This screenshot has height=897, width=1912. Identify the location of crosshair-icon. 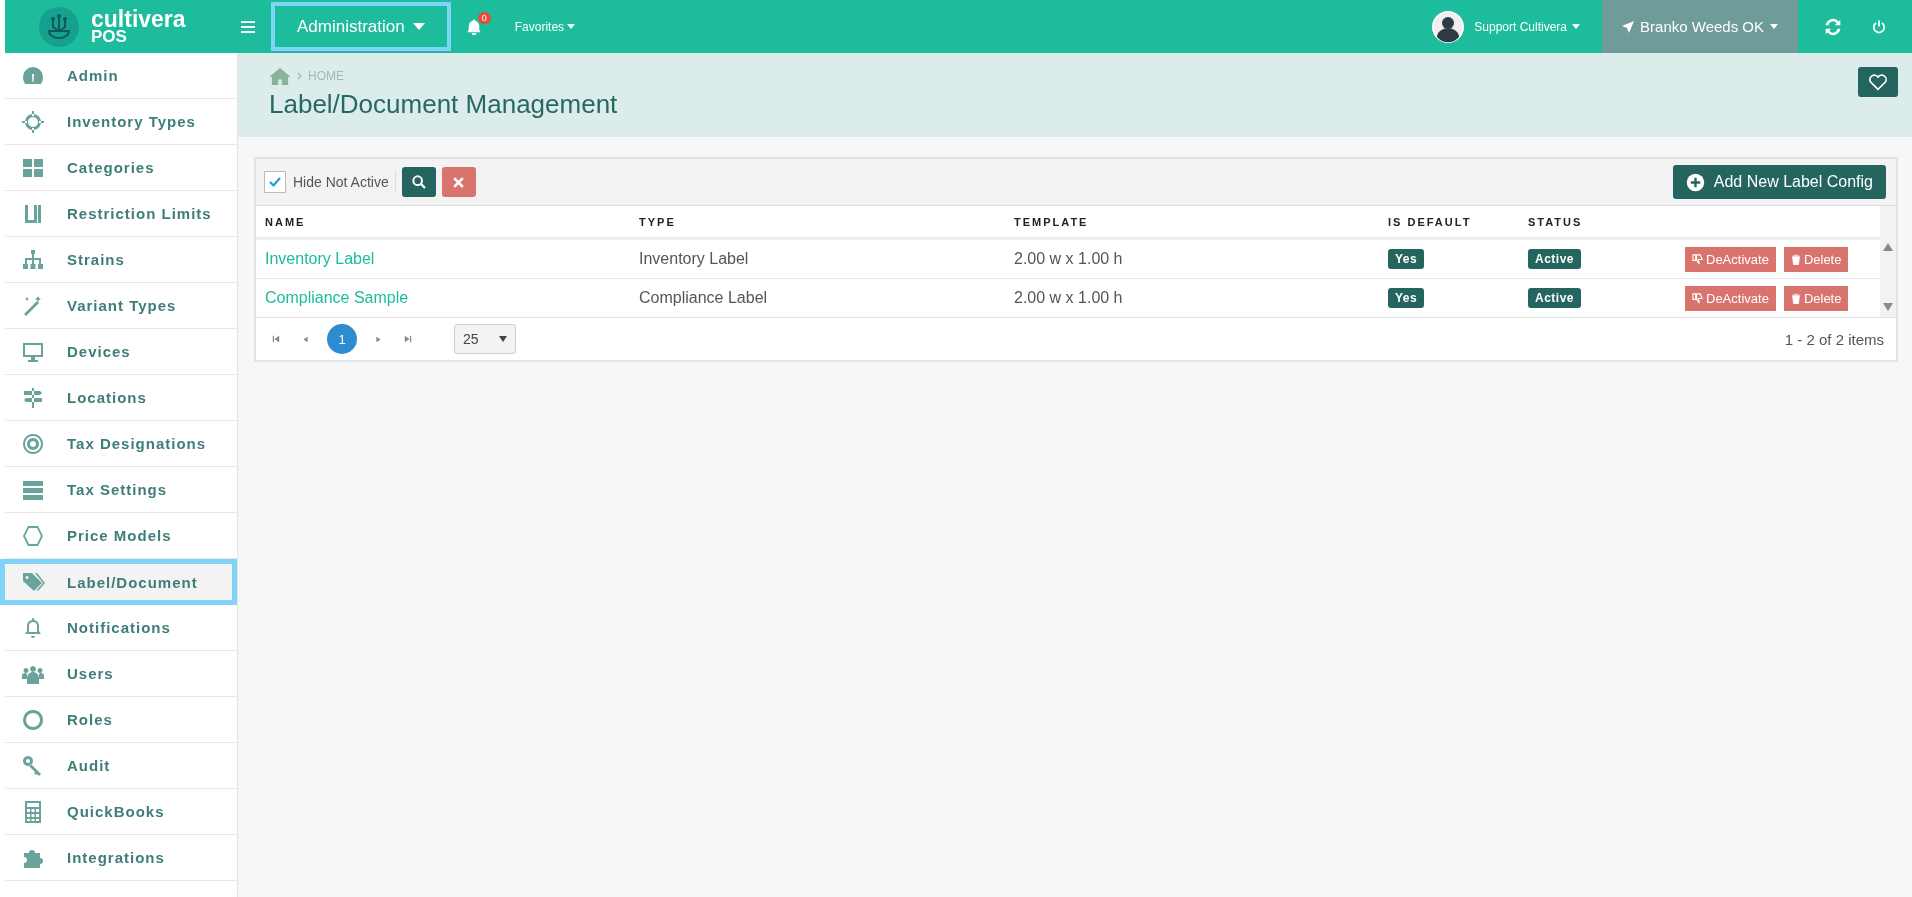
(33, 121).